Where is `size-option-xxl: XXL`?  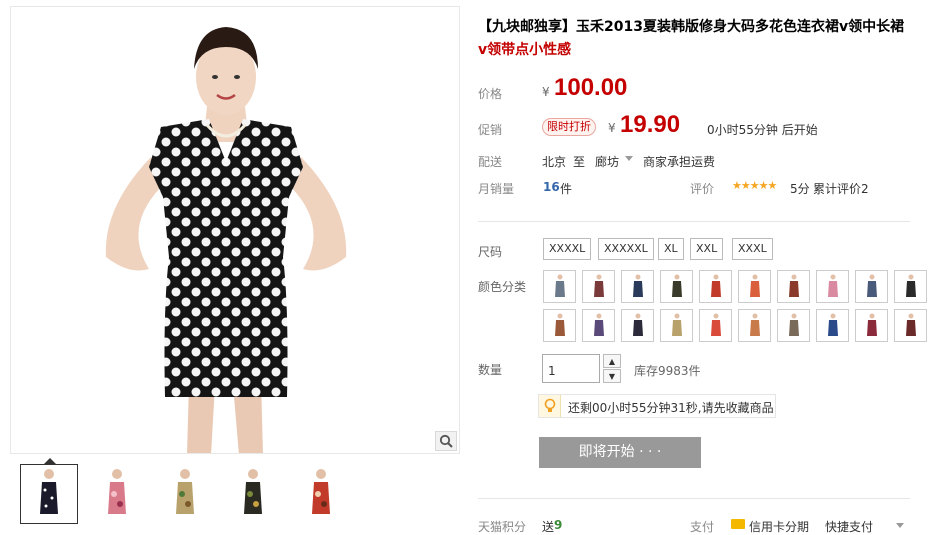 size-option-xxl: XXL is located at coordinates (707, 249).